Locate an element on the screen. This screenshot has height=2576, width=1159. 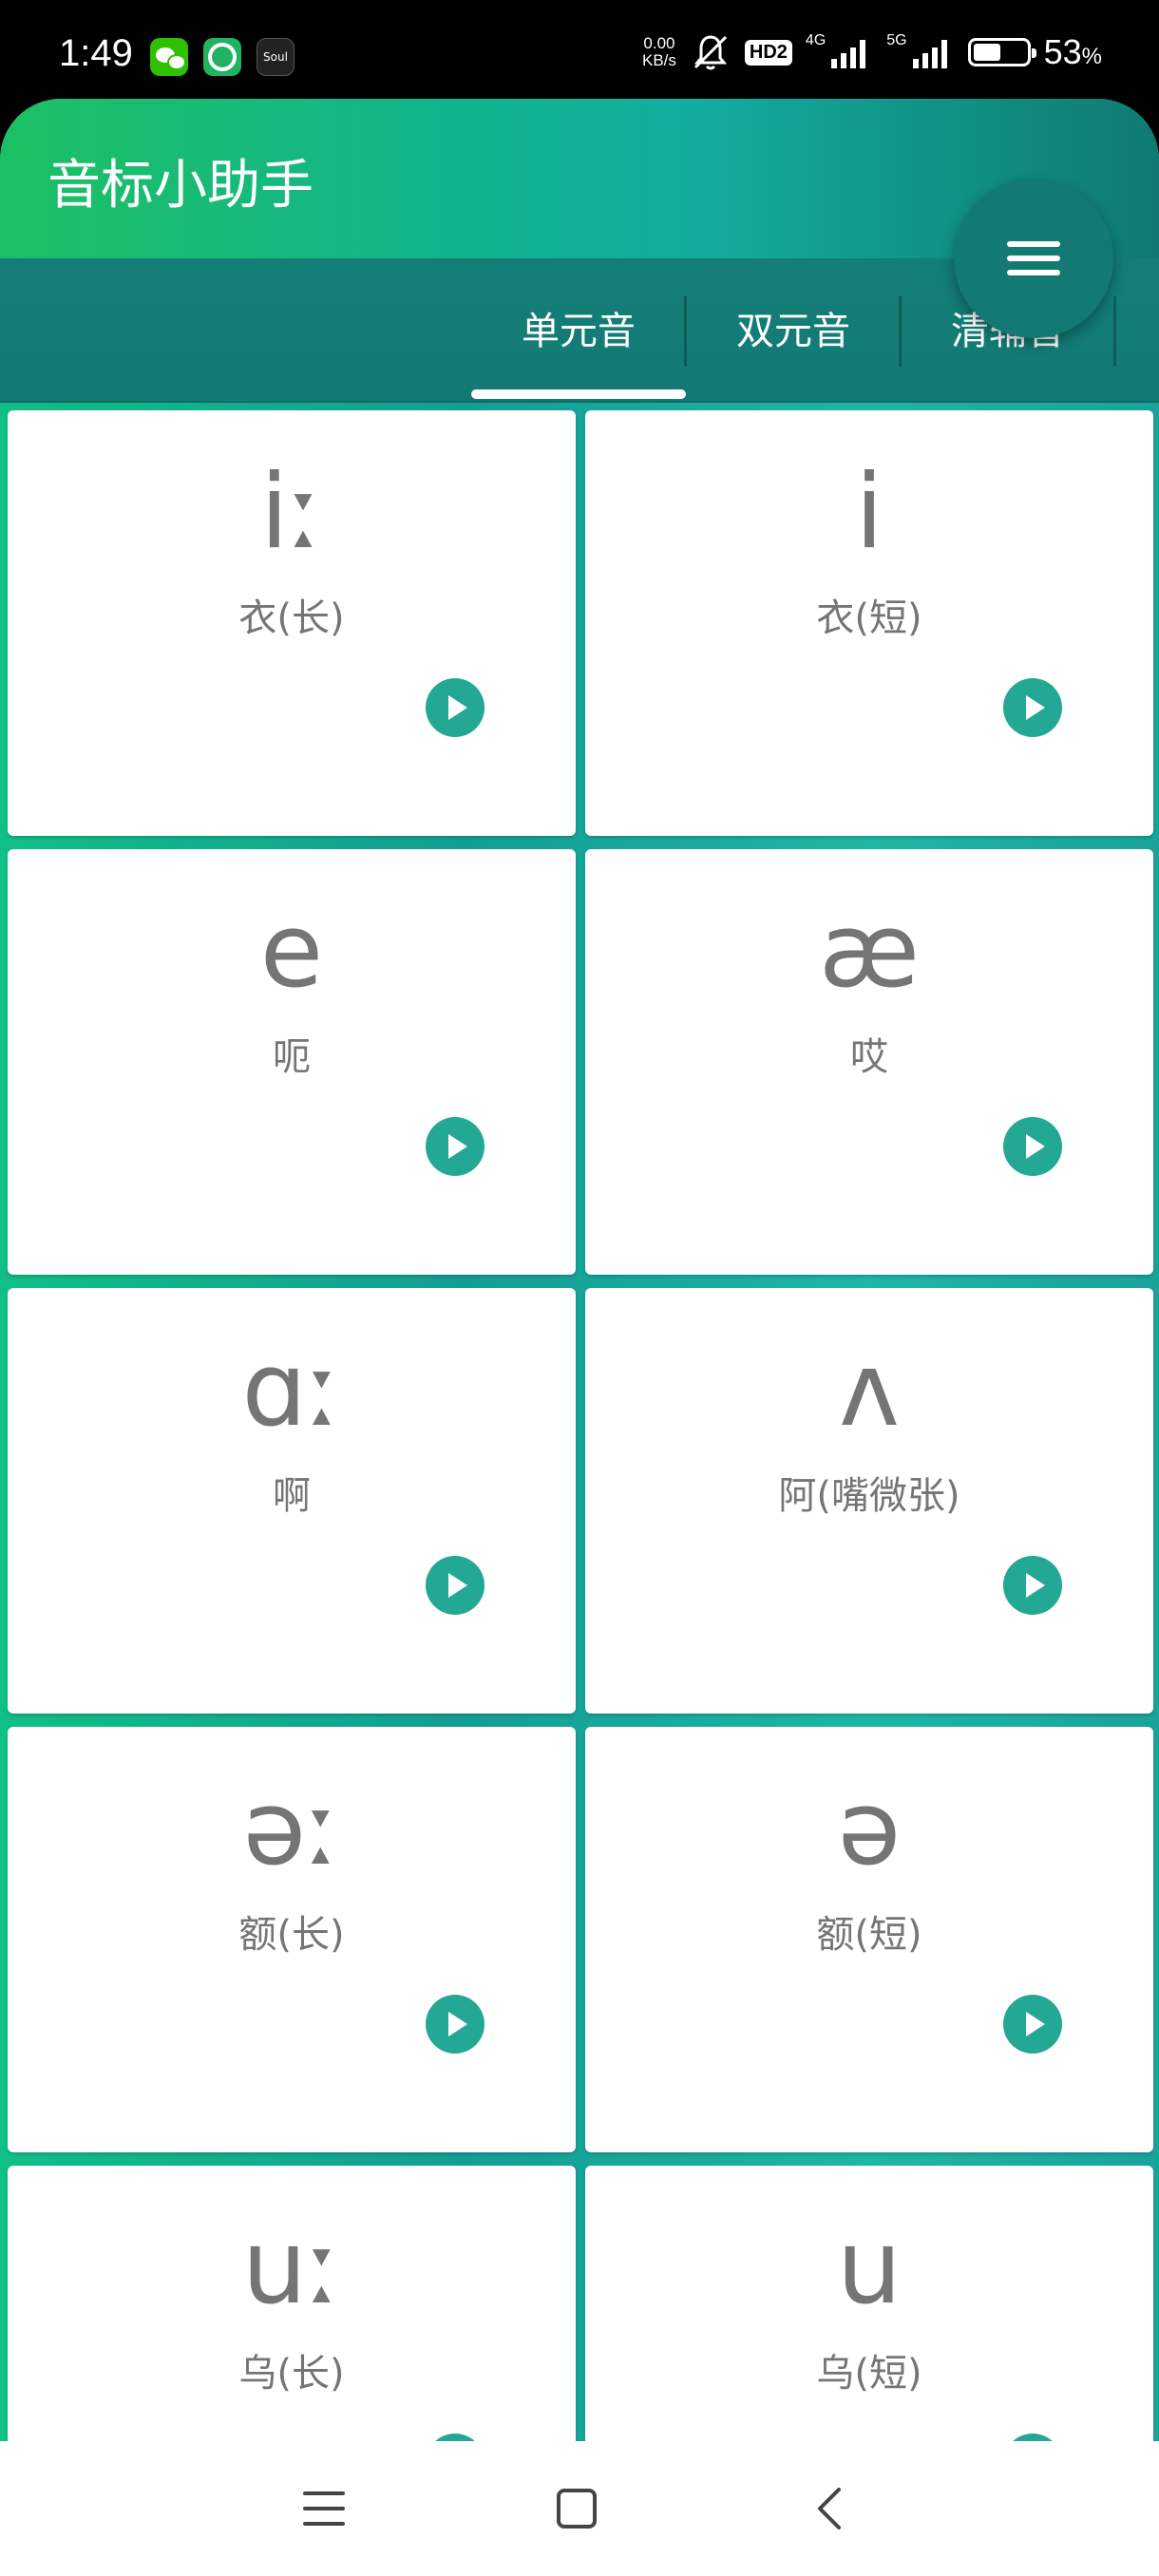
mute-icon is located at coordinates (711, 52).